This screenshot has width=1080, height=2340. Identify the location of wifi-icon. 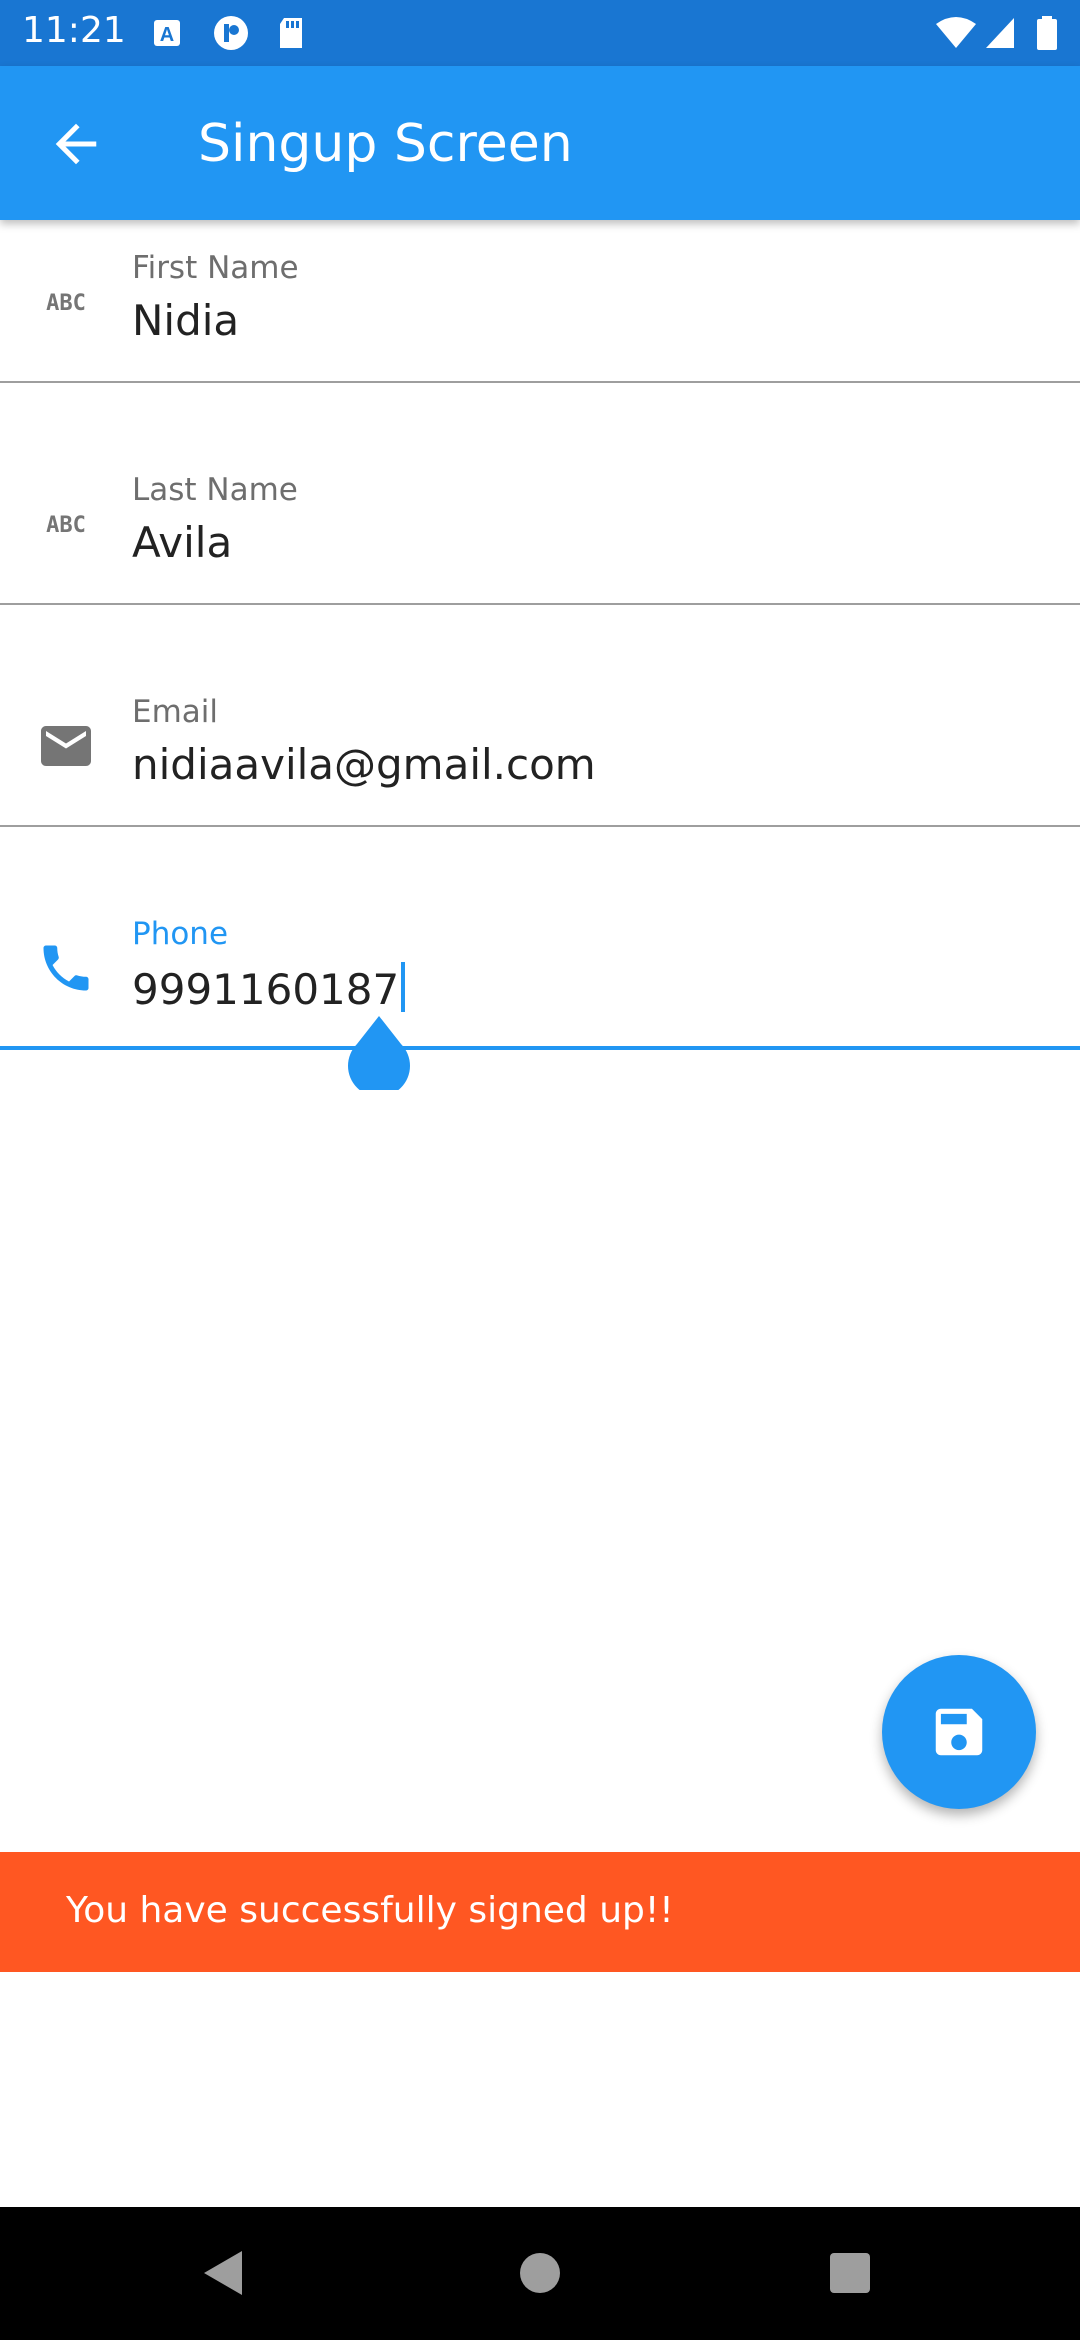
(956, 32).